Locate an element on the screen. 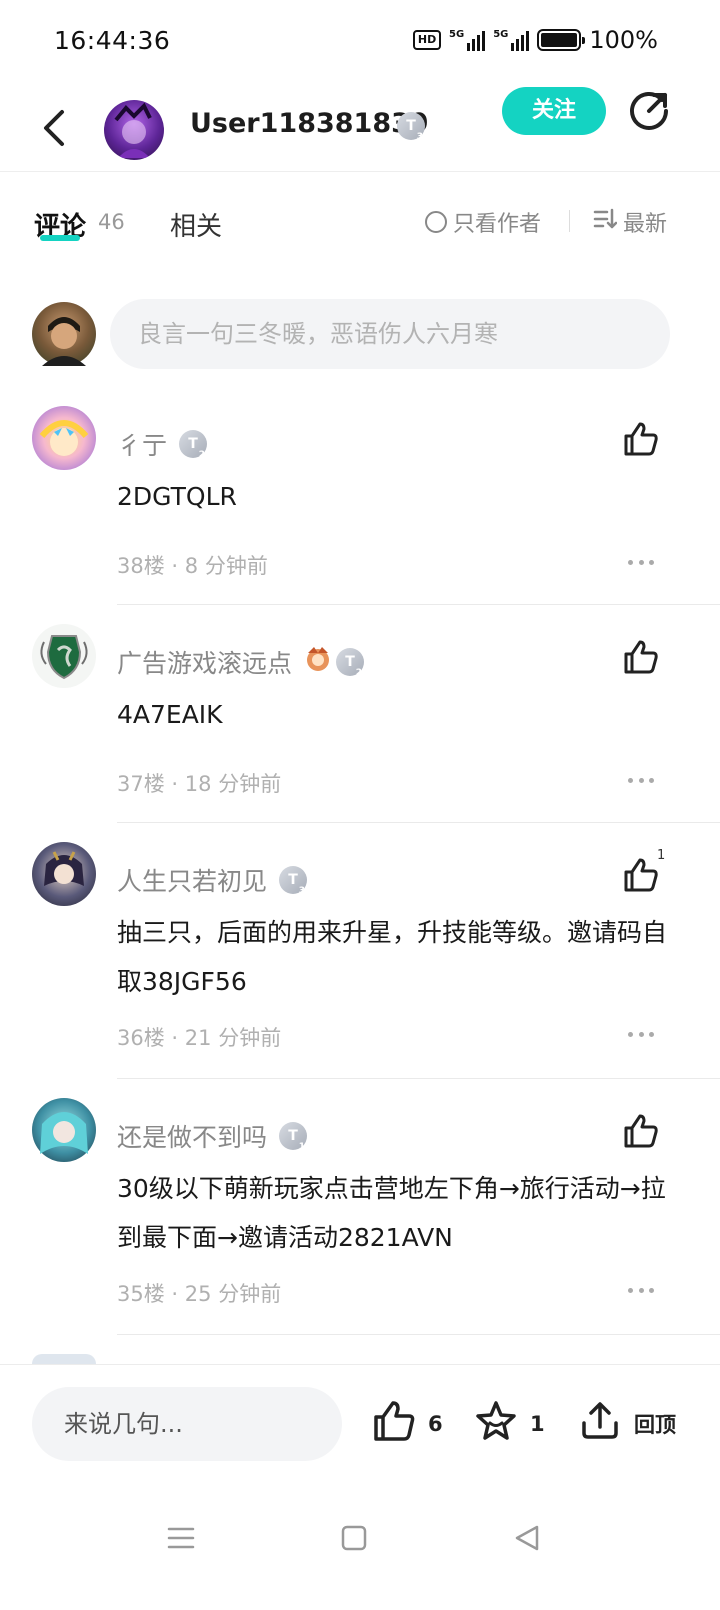 The height and width of the screenshot is (1610, 720). comment-time: 21 分钟前 is located at coordinates (233, 1038).